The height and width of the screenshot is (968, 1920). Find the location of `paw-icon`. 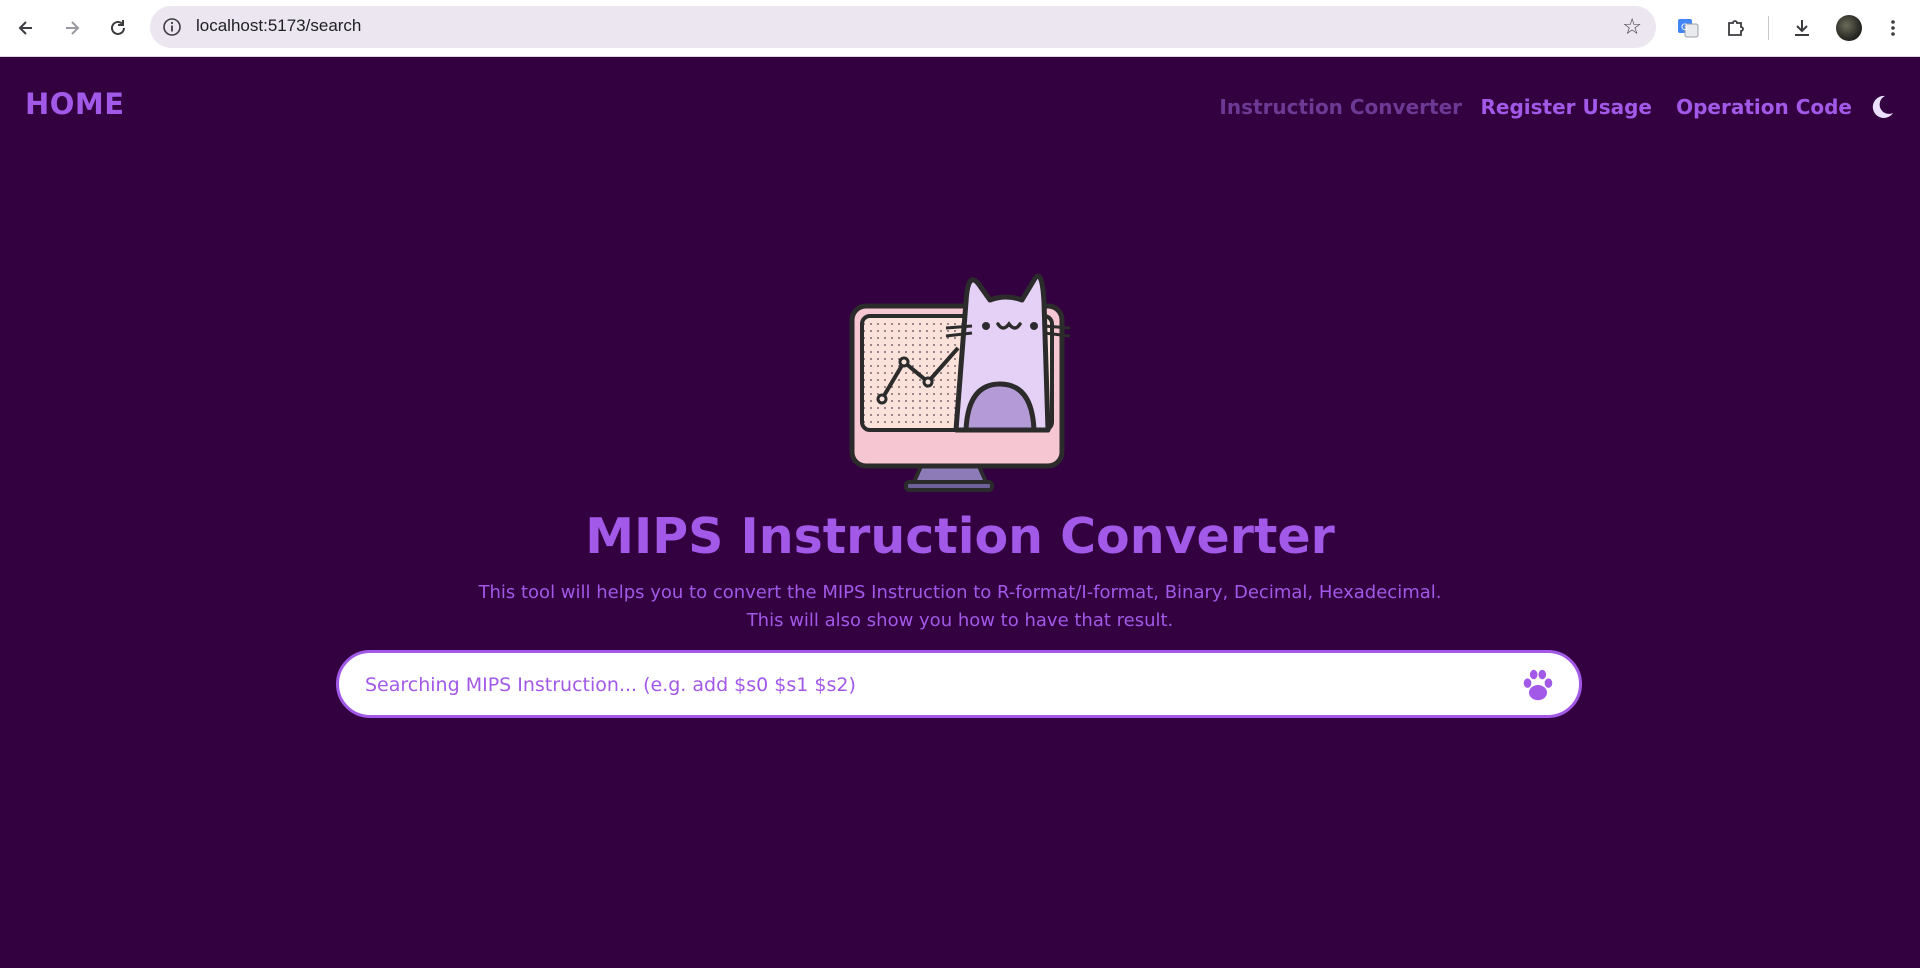

paw-icon is located at coordinates (1538, 685).